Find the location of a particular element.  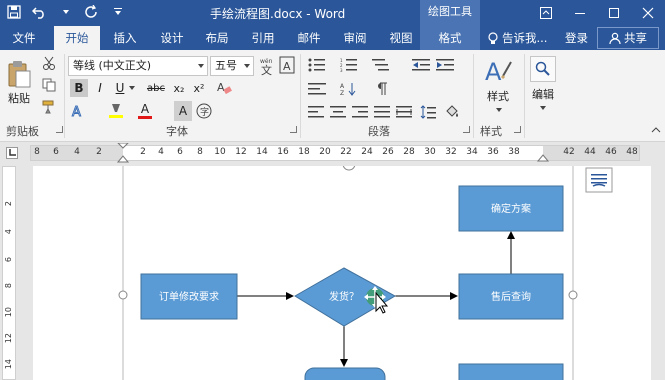

format-painter-icon is located at coordinates (49, 107).